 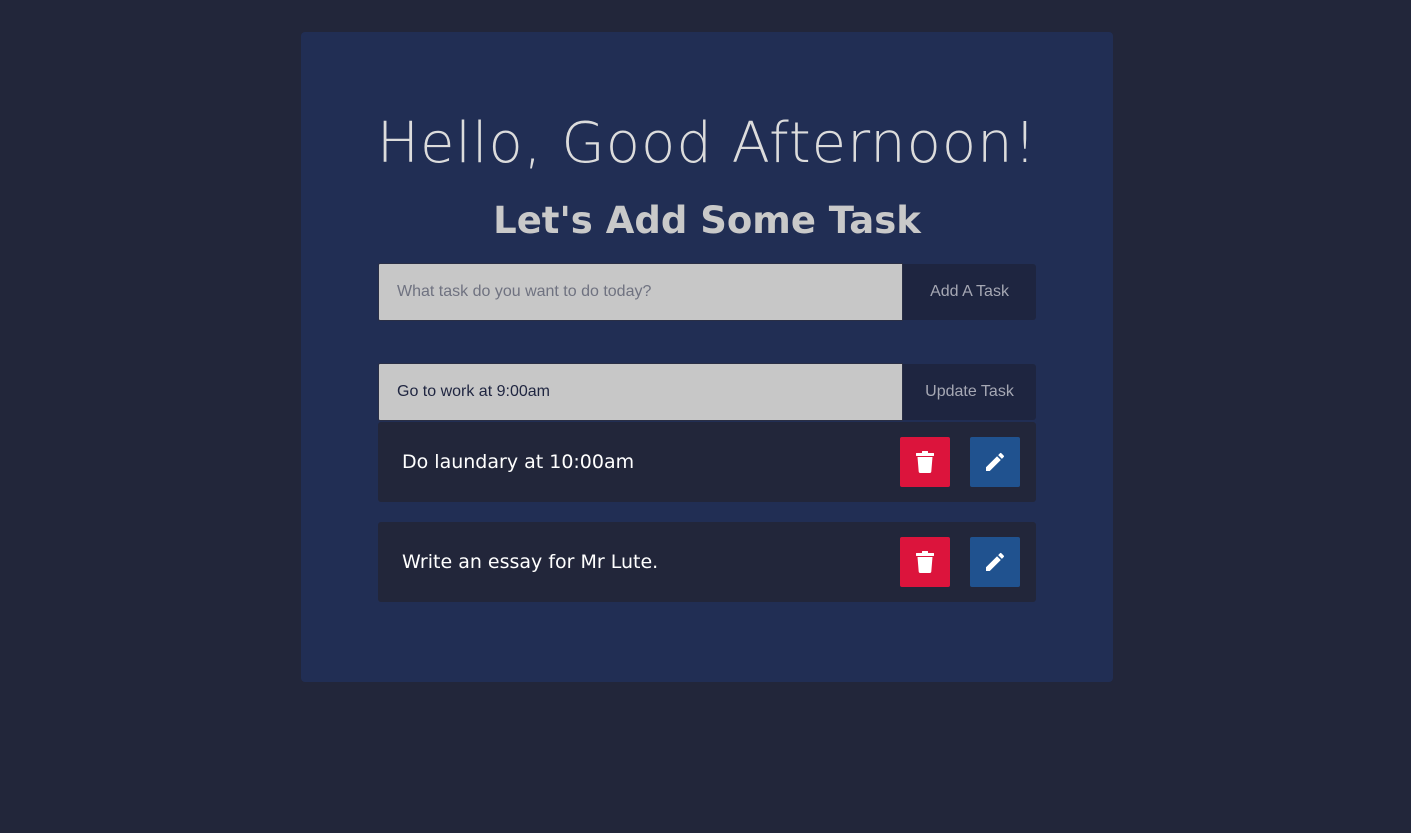 I want to click on task-item: Write an essay for Mr Lute., so click(x=707, y=562).